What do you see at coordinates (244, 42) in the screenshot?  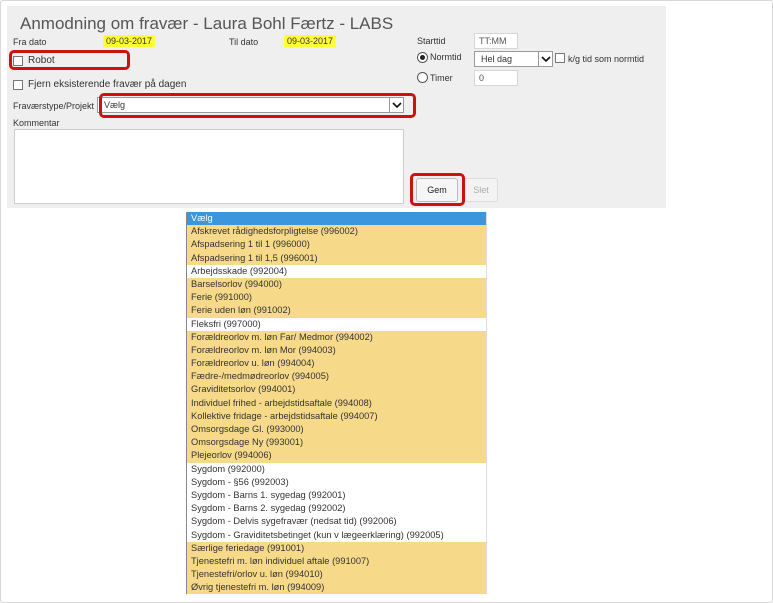 I see `til-dato-label: Til dato` at bounding box center [244, 42].